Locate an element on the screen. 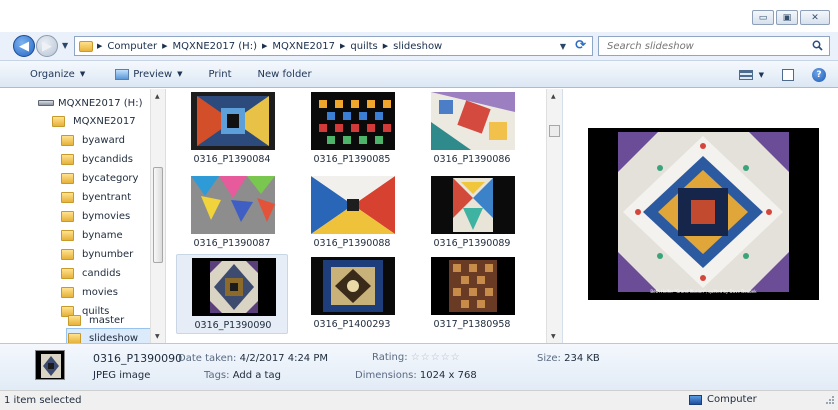 This screenshot has height=410, width=838. file-name: 0316_P1390085 is located at coordinates (352, 159).